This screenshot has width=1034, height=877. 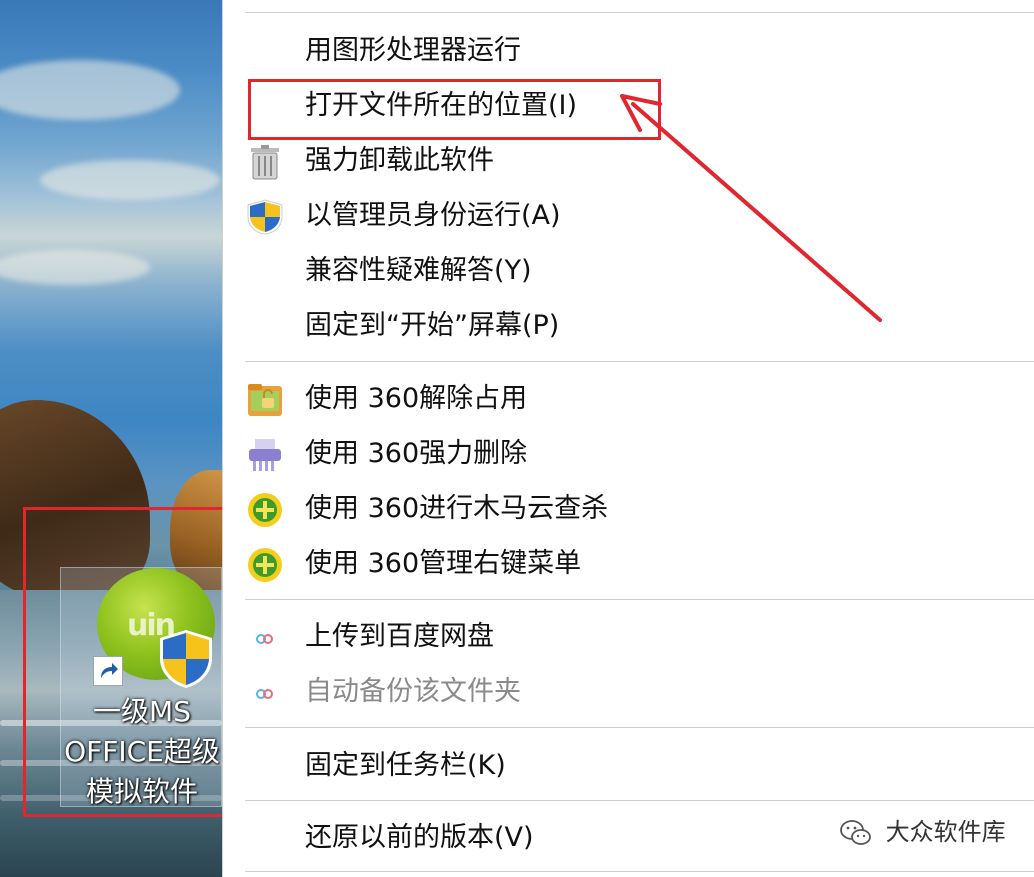 What do you see at coordinates (628, 51) in the screenshot?
I see `menu-item-run-with-gpu: 用图形处理器运行` at bounding box center [628, 51].